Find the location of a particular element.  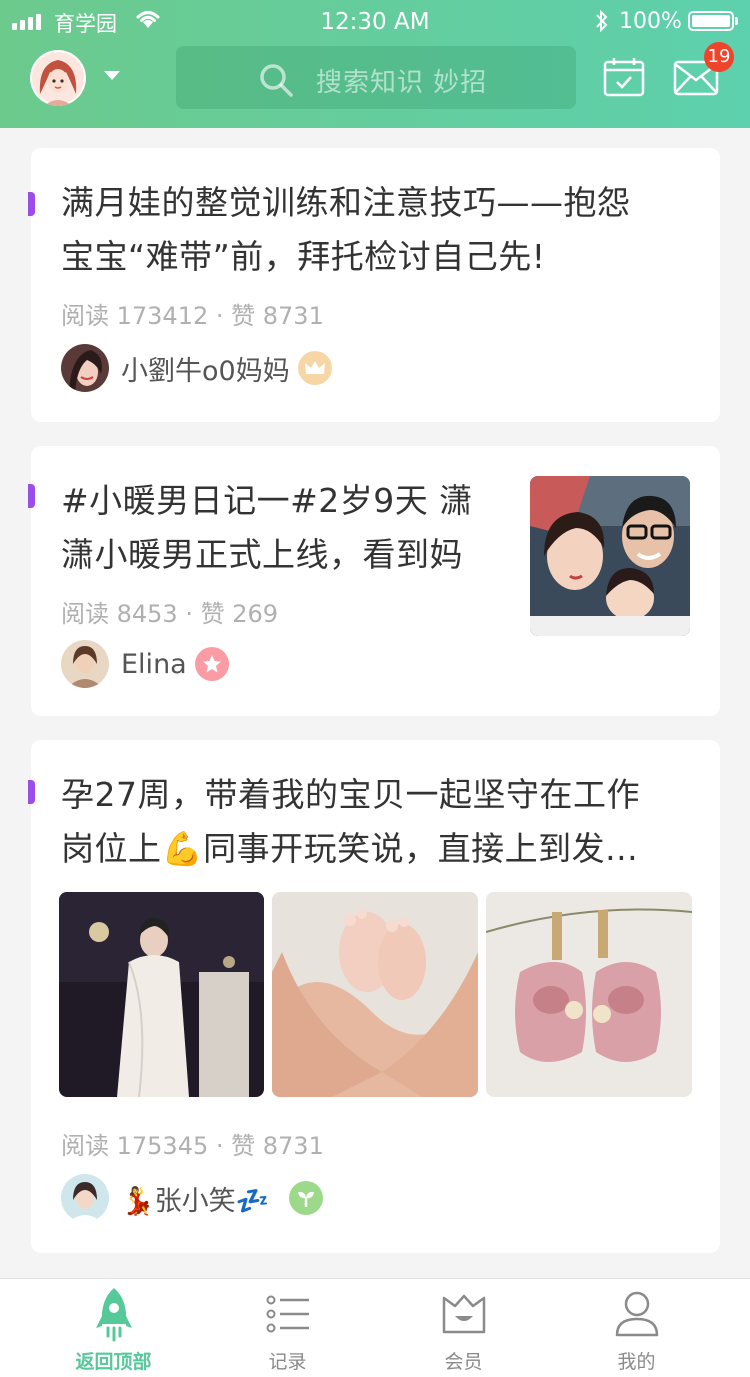

tab-profile: 我的 is located at coordinates (636, 1328).